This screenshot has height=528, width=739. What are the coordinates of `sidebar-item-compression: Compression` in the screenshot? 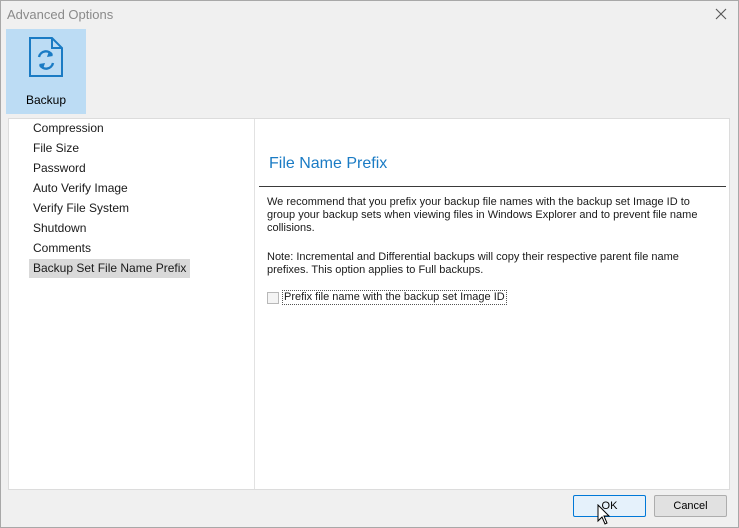 It's located at (68, 128).